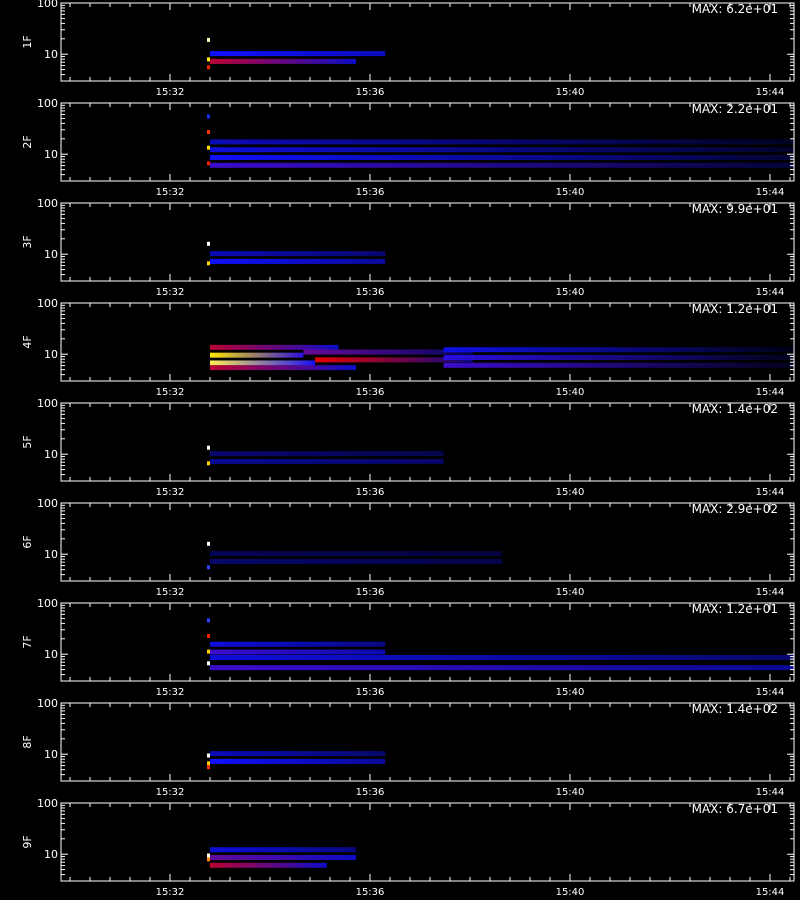 This screenshot has height=900, width=800. I want to click on panel-3: 100 10 15:32 15:36 15:40 15:44 3F MAX: 9.9e+01, so click(408, 247).